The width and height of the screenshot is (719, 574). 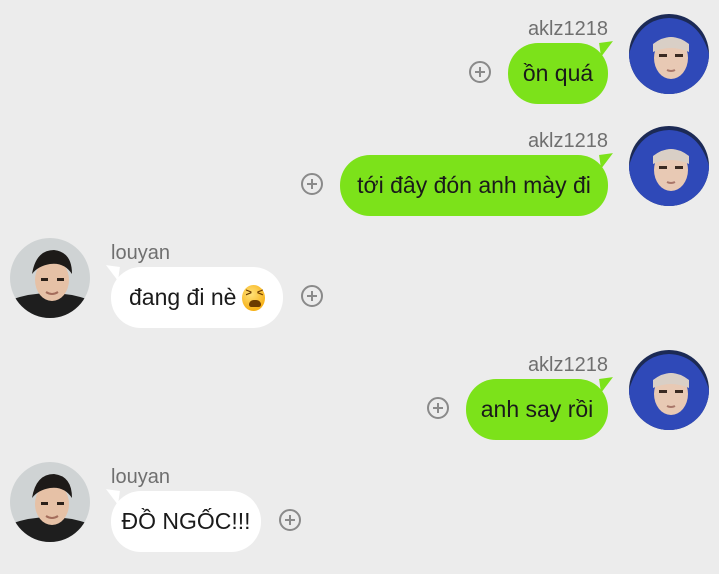 I want to click on message-bubble: anh say rồi, so click(x=537, y=409).